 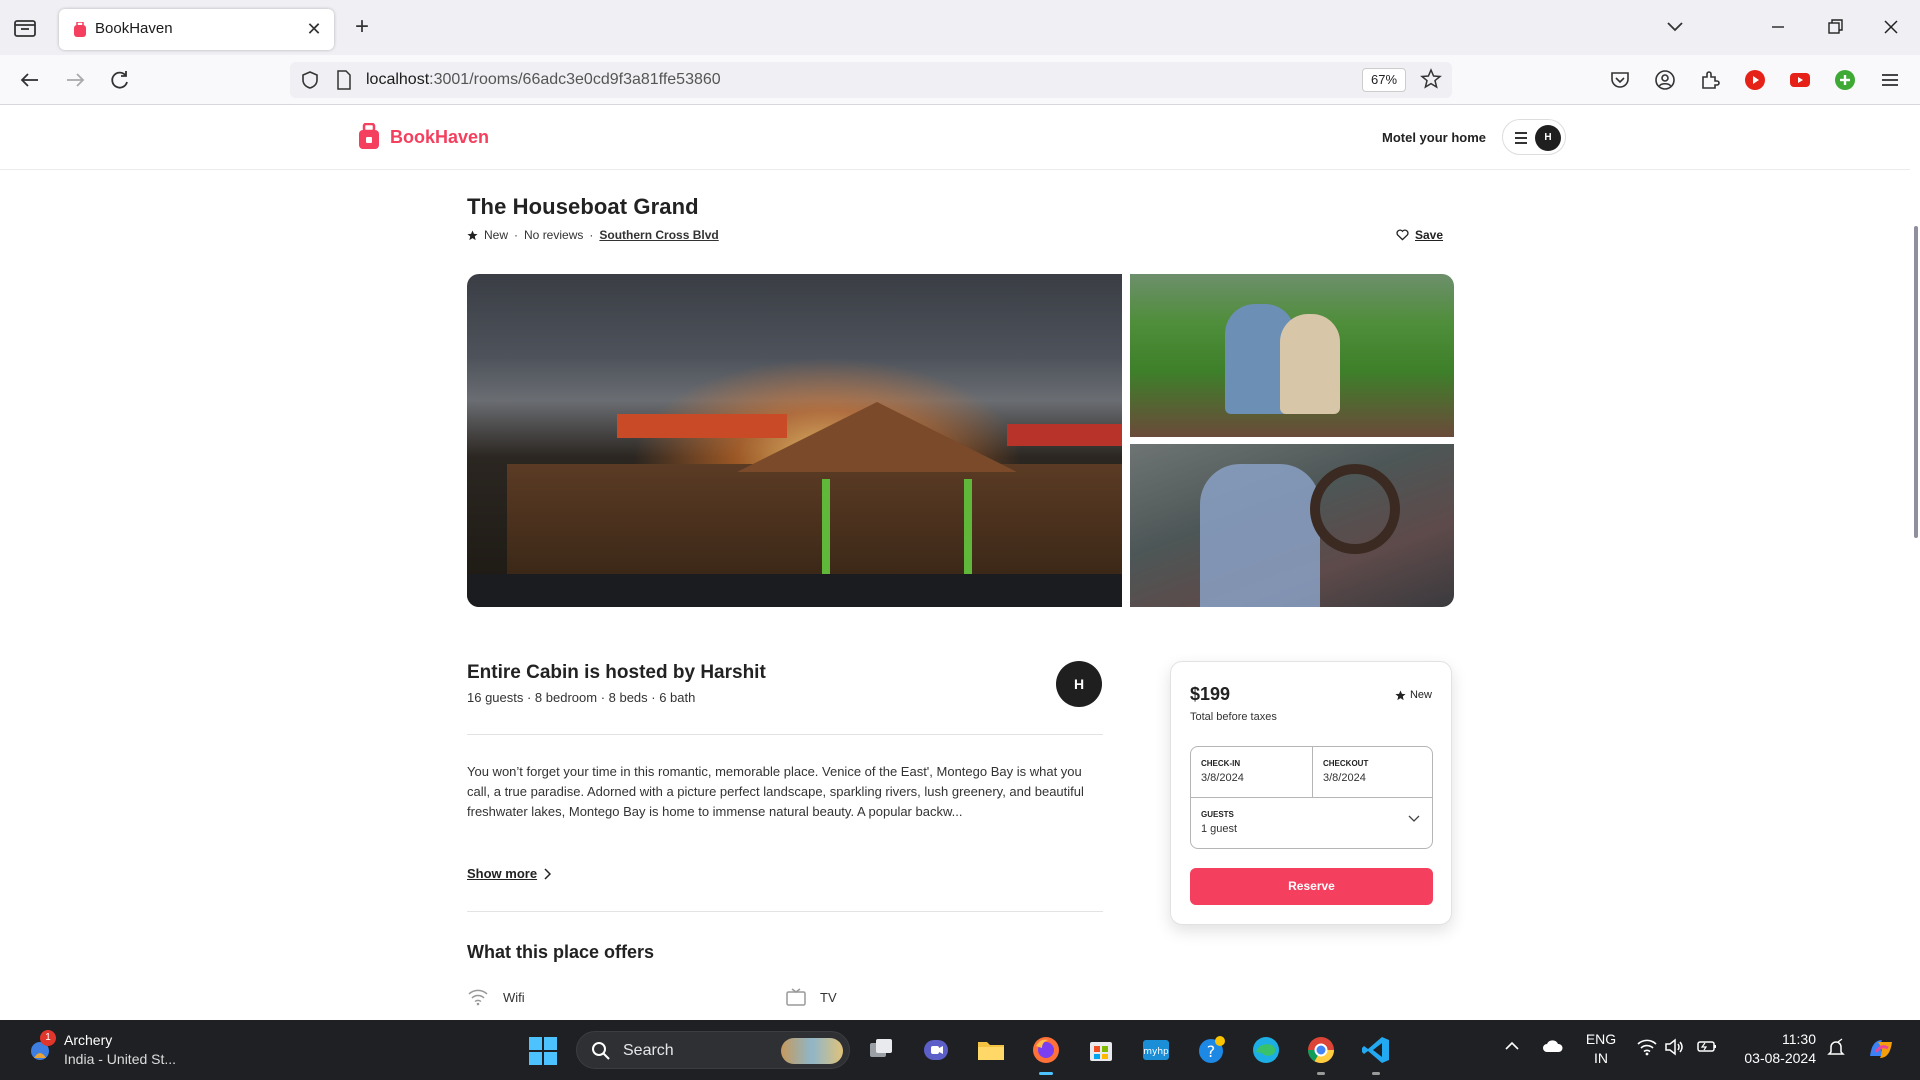 What do you see at coordinates (496, 997) in the screenshot?
I see `amenity-wifi: Wifi` at bounding box center [496, 997].